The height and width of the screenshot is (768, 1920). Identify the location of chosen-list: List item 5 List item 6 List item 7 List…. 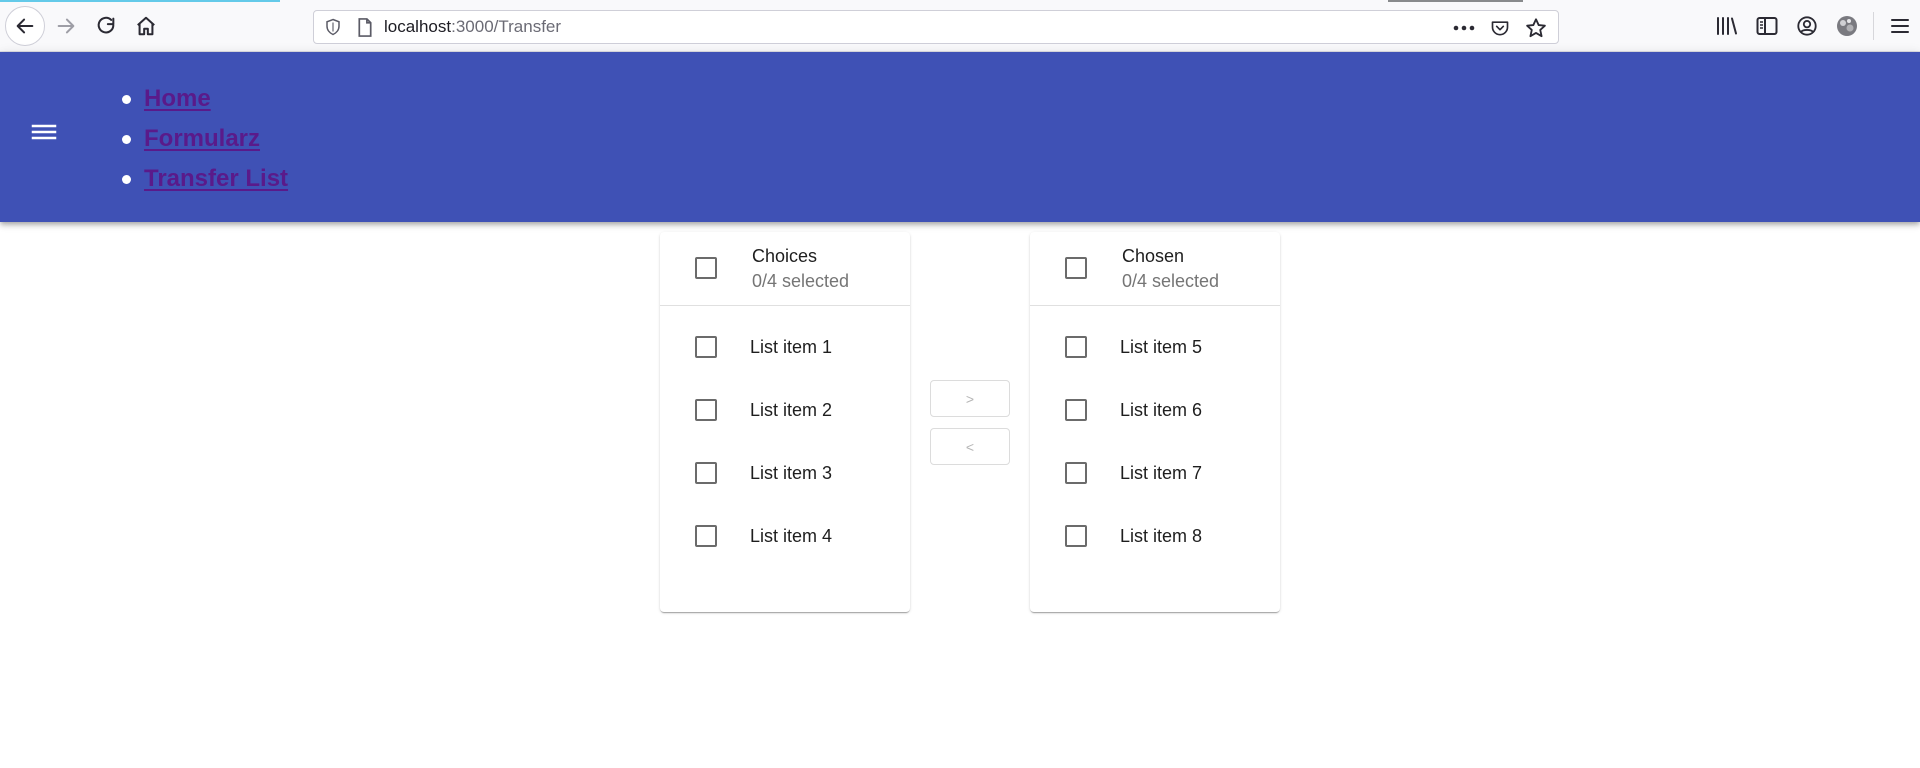
(1155, 432).